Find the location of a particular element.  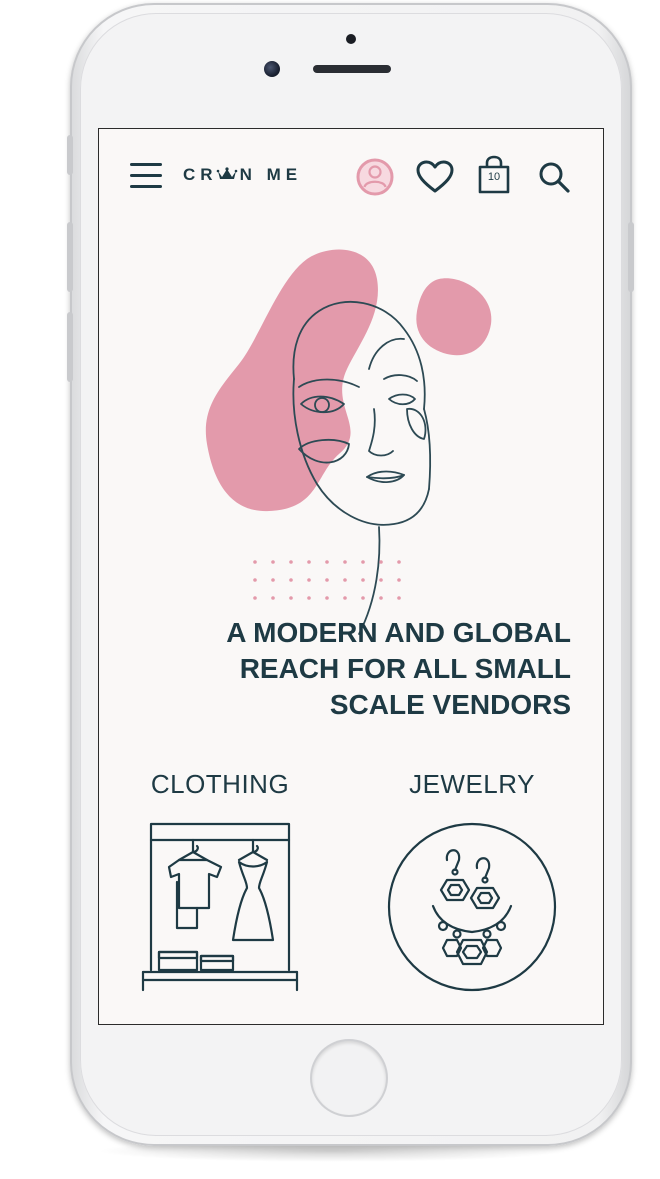

category-clothing: CLOTHING is located at coordinates (220, 883).